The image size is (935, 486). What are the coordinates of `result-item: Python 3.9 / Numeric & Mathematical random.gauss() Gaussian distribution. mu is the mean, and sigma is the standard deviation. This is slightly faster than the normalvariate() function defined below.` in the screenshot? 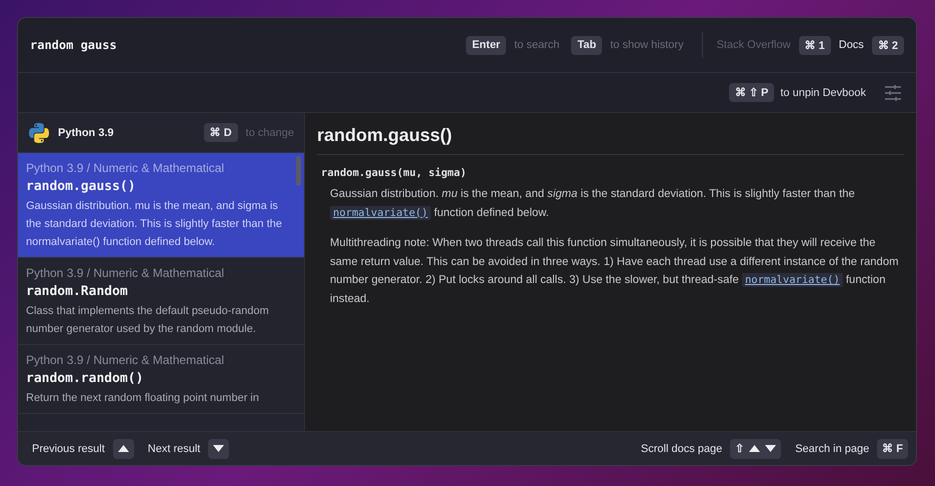 It's located at (161, 205).